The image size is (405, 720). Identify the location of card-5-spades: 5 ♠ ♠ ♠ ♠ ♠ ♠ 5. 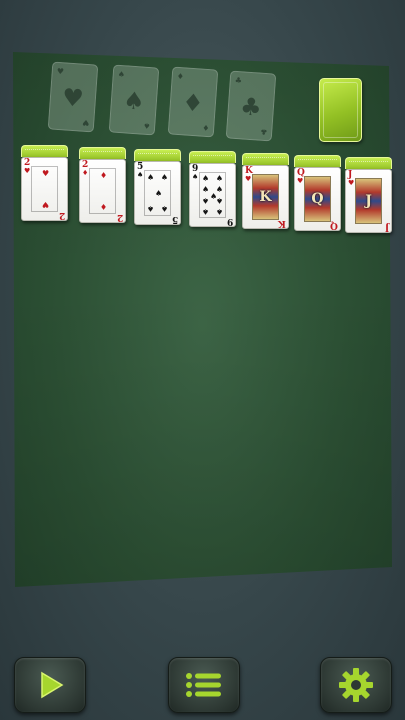
(157, 193).